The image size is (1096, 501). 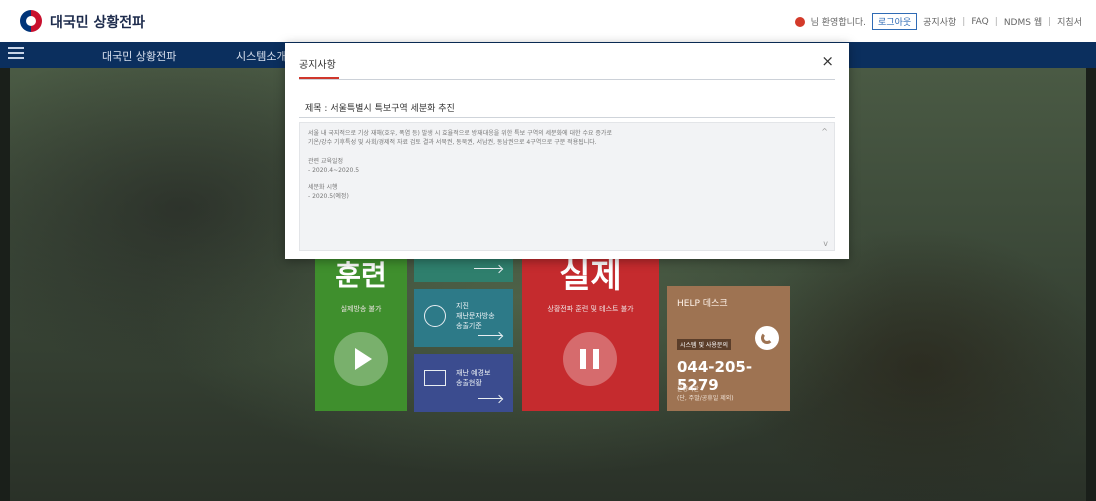 What do you see at coordinates (323, 187) in the screenshot?
I see `enforcement-title: 세분화 시행` at bounding box center [323, 187].